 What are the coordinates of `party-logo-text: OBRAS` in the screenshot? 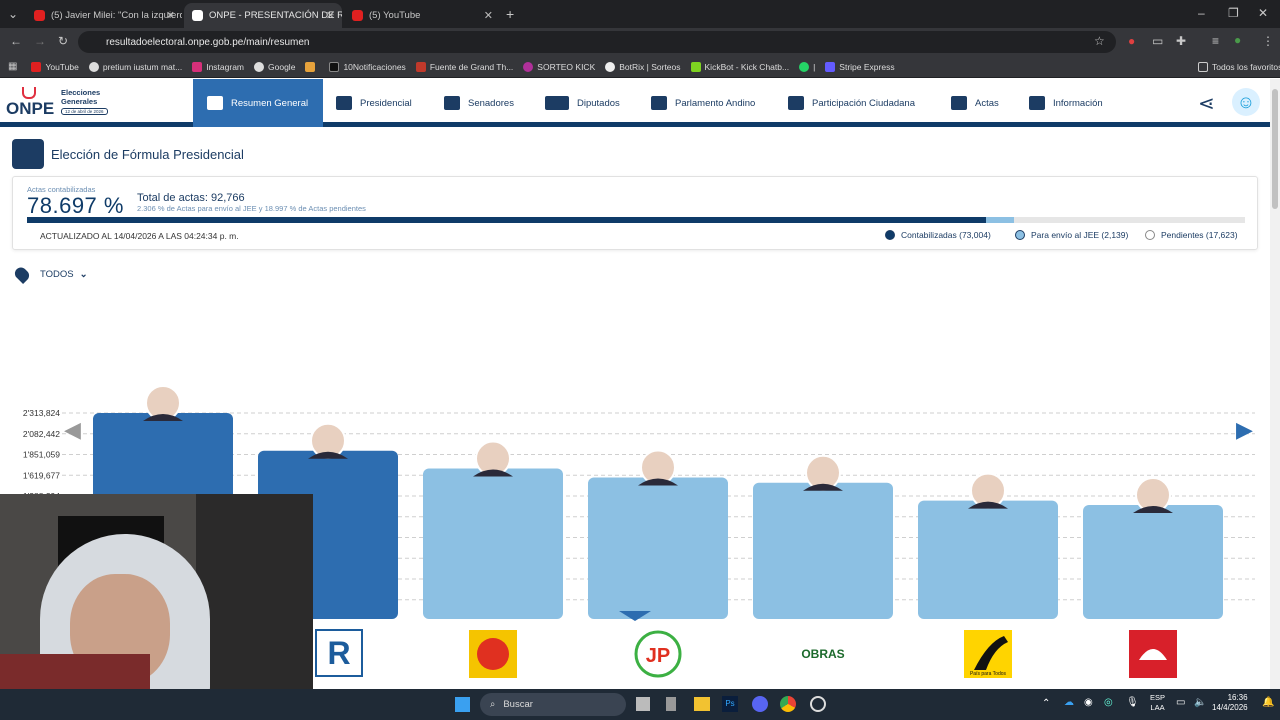 It's located at (822, 654).